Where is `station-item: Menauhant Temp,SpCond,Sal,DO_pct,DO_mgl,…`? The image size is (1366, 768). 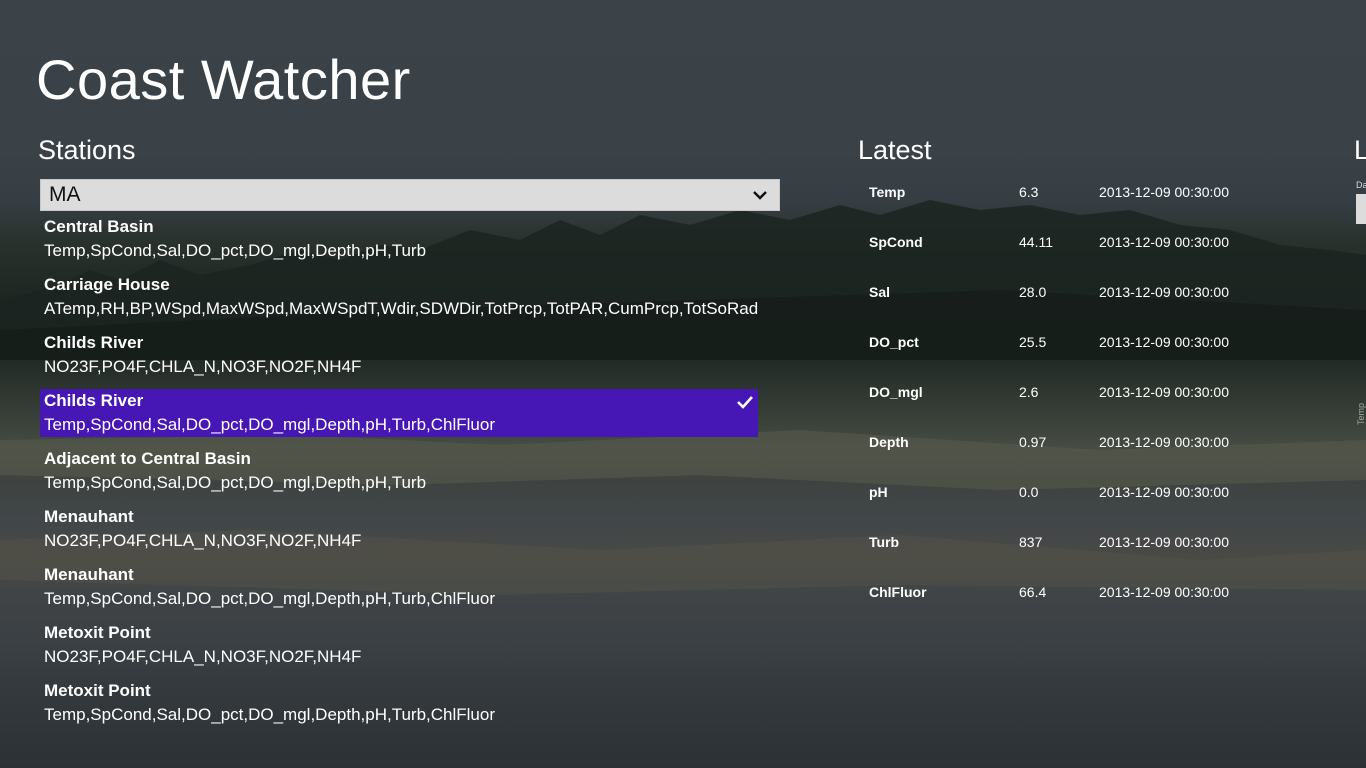 station-item: Menauhant Temp,SpCond,Sal,DO_pct,DO_mgl,… is located at coordinates (400, 587).